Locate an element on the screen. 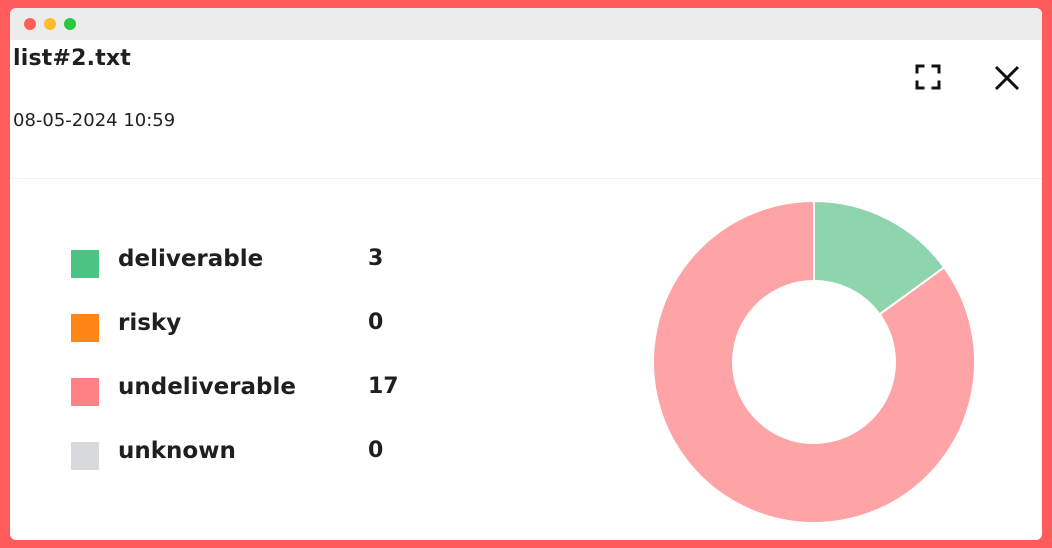 This screenshot has height=548, width=1052. expand-button is located at coordinates (928, 77).